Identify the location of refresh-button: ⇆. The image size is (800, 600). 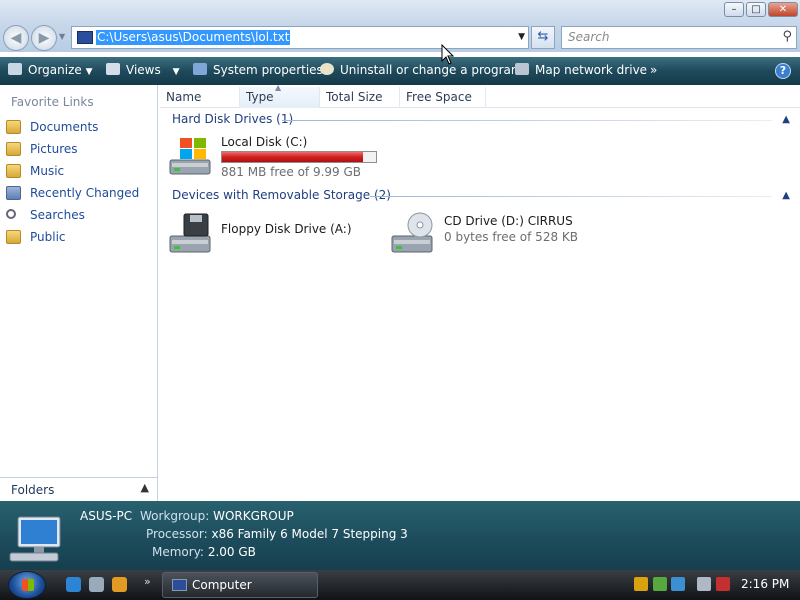
(543, 37).